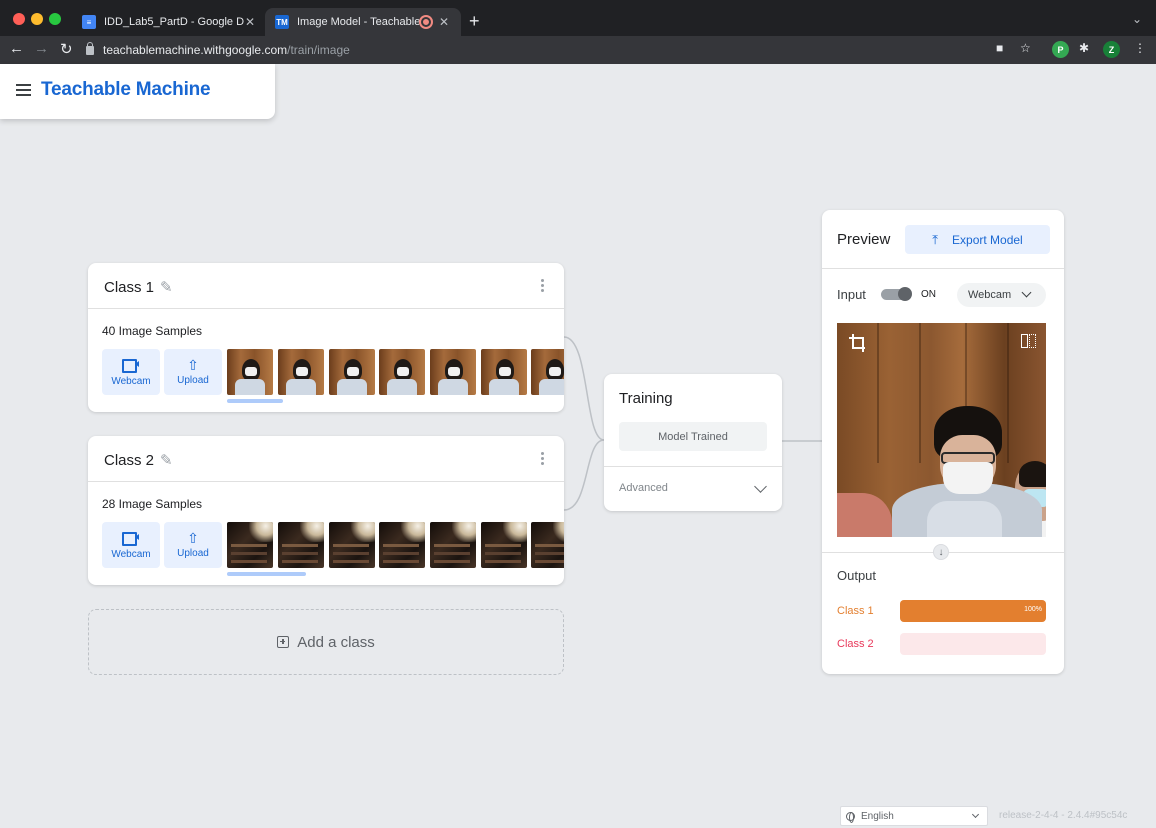 The height and width of the screenshot is (828, 1156). What do you see at coordinates (1137, 19) in the screenshot?
I see `tab-search-icon: ⌄` at bounding box center [1137, 19].